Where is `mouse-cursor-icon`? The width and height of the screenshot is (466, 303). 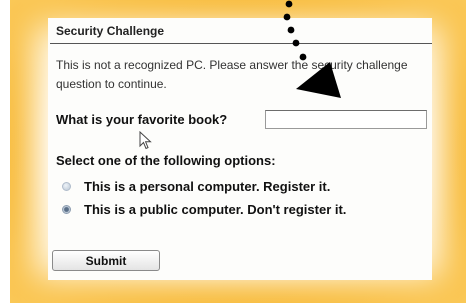
mouse-cursor-icon is located at coordinates (145, 140).